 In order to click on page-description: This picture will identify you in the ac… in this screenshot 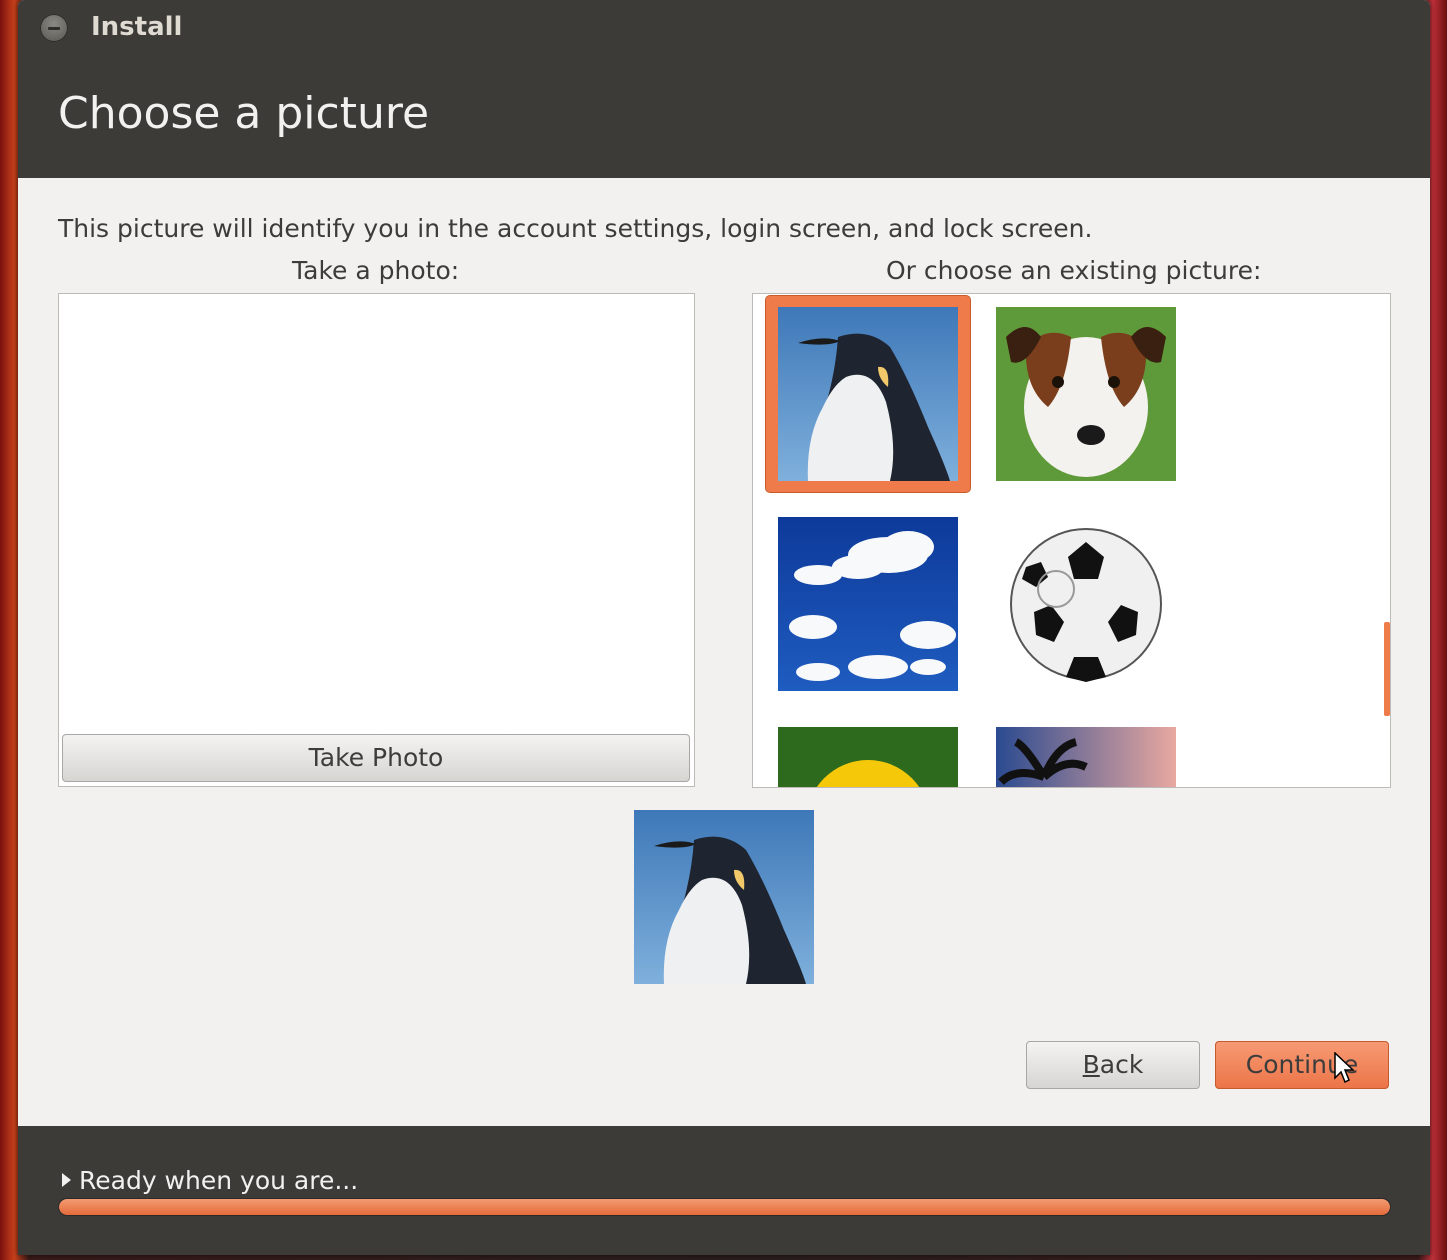, I will do `click(575, 228)`.